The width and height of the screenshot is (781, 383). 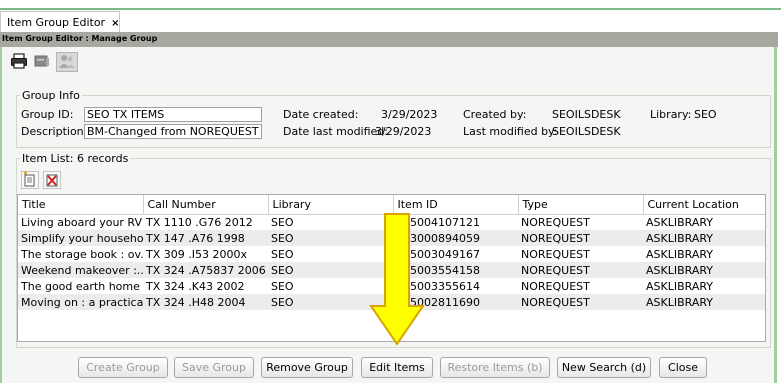 What do you see at coordinates (56, 22) in the screenshot?
I see `tab-label: Item Group Editor` at bounding box center [56, 22].